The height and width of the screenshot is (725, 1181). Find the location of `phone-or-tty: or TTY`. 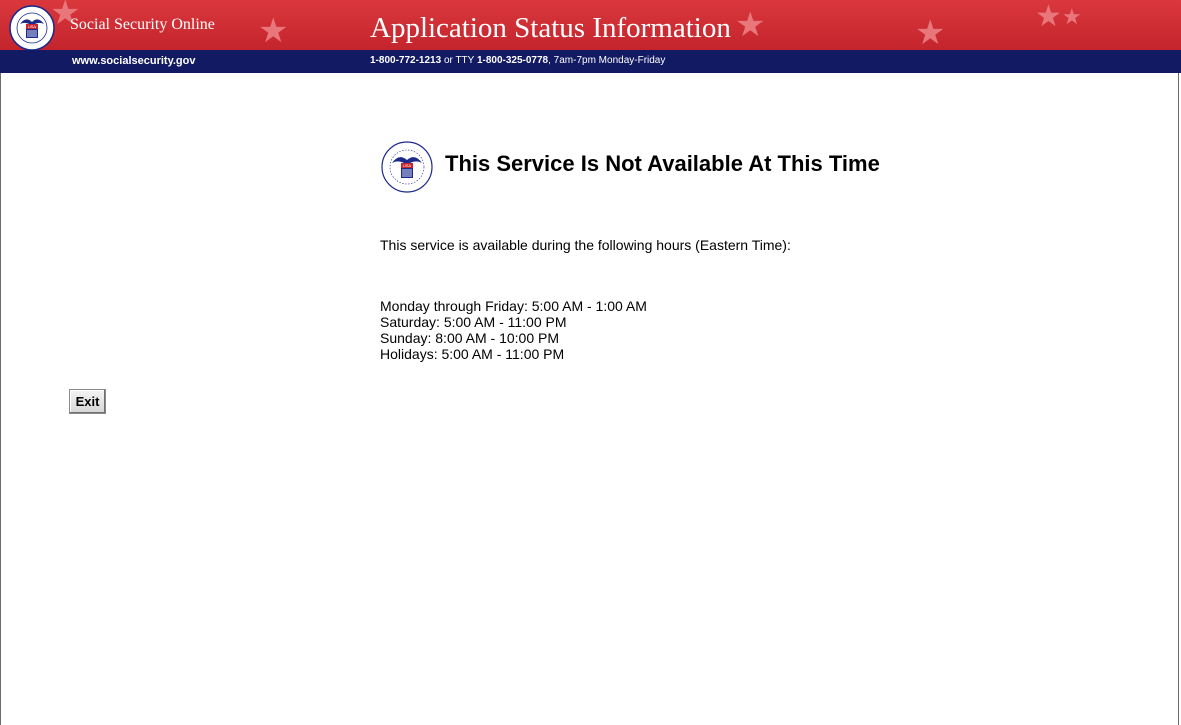

phone-or-tty: or TTY is located at coordinates (459, 60).